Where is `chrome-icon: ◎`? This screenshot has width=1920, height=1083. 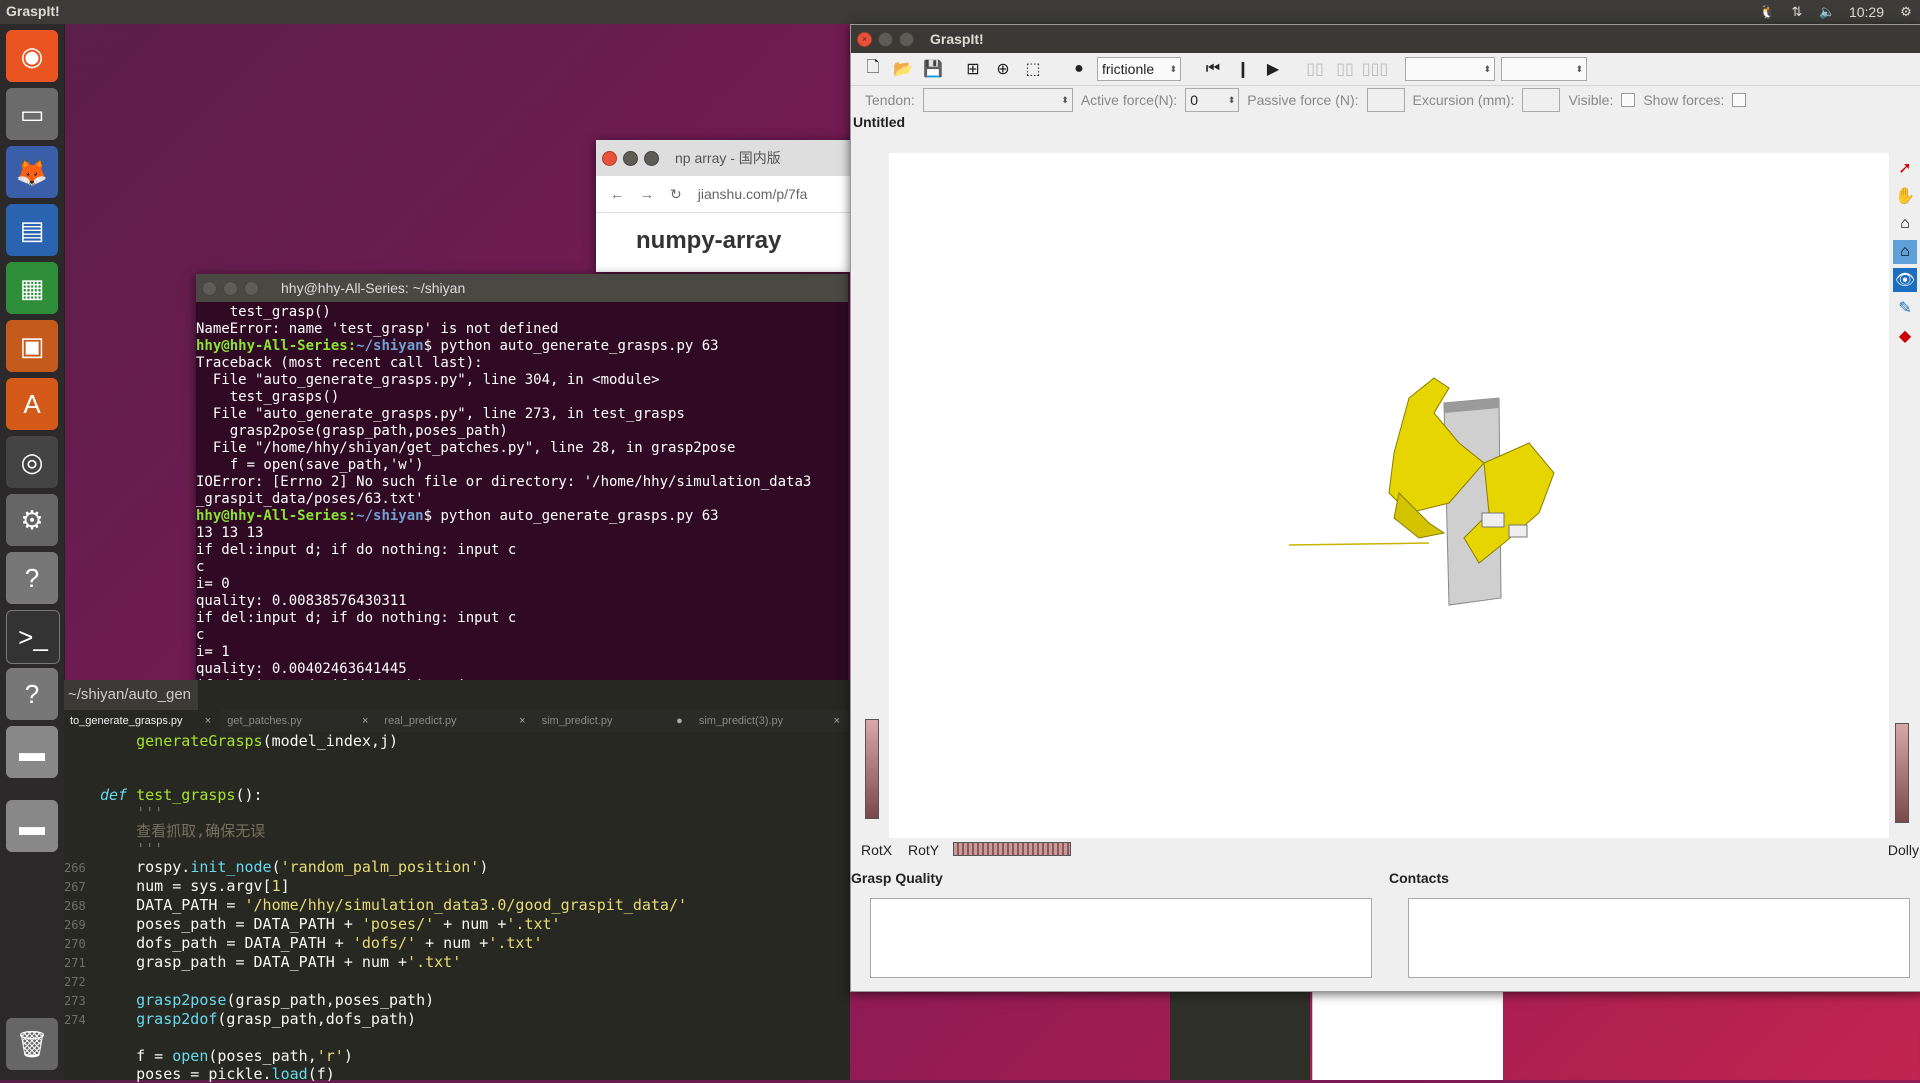
chrome-icon: ◎ is located at coordinates (32, 462).